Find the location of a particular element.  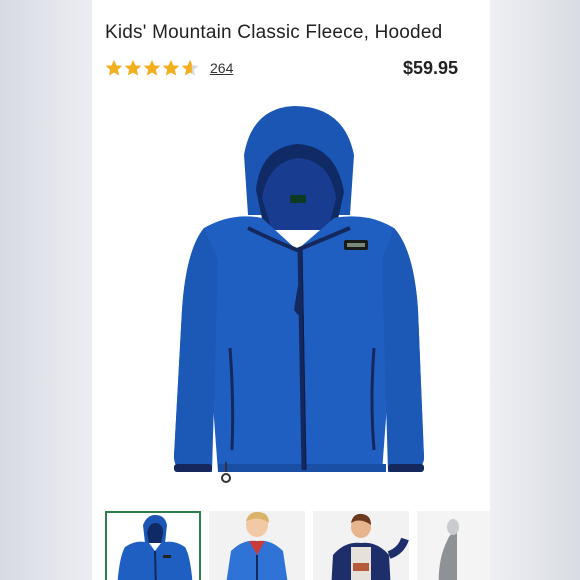

rating-stars is located at coordinates (152, 68).